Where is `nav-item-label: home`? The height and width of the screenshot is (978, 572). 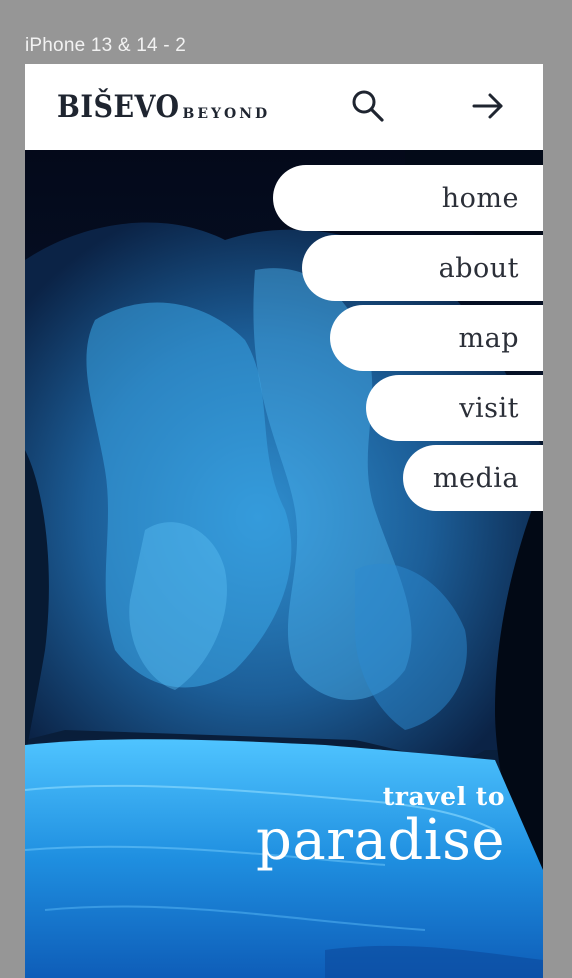 nav-item-label: home is located at coordinates (480, 198).